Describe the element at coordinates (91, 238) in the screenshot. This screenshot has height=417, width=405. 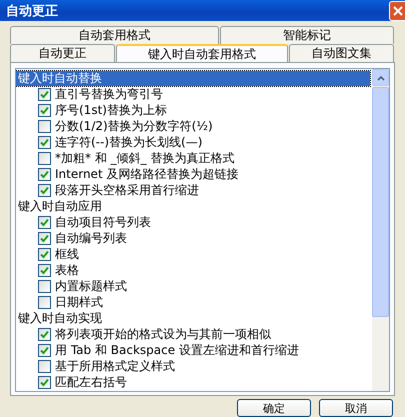
I see `option-label: 自动编号列表` at that location.